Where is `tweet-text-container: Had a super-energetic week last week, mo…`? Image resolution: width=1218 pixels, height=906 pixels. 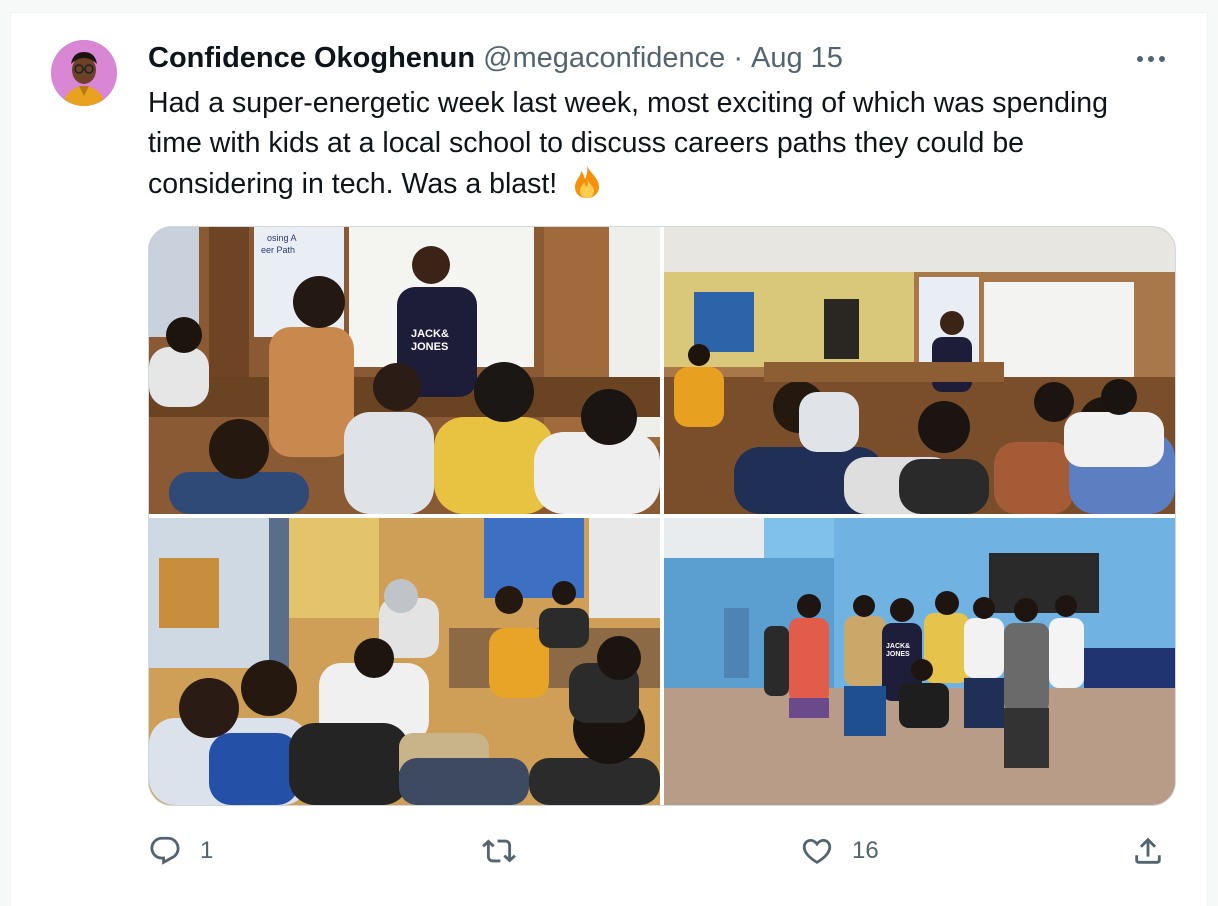 tweet-text-container: Had a super-energetic week last week, mo… is located at coordinates (653, 143).